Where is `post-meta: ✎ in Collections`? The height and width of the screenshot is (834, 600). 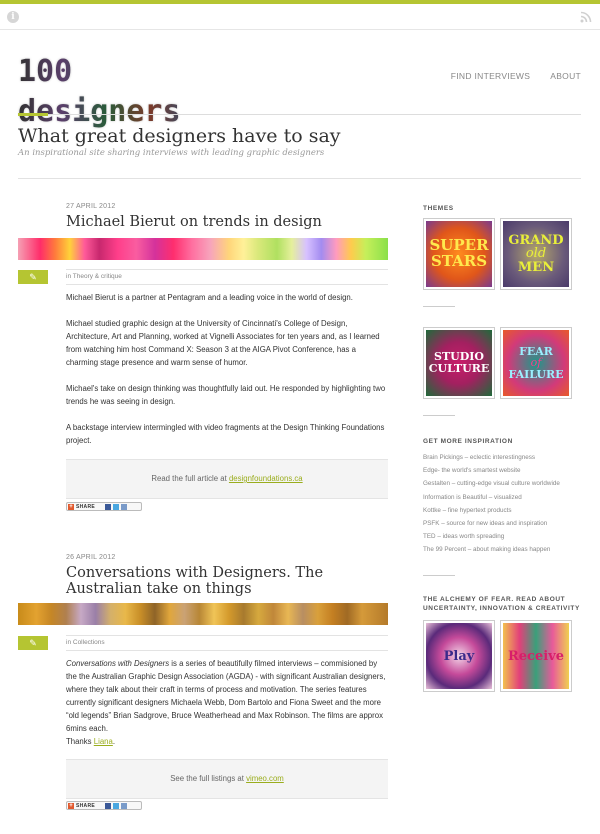 post-meta: ✎ in Collections is located at coordinates (203, 643).